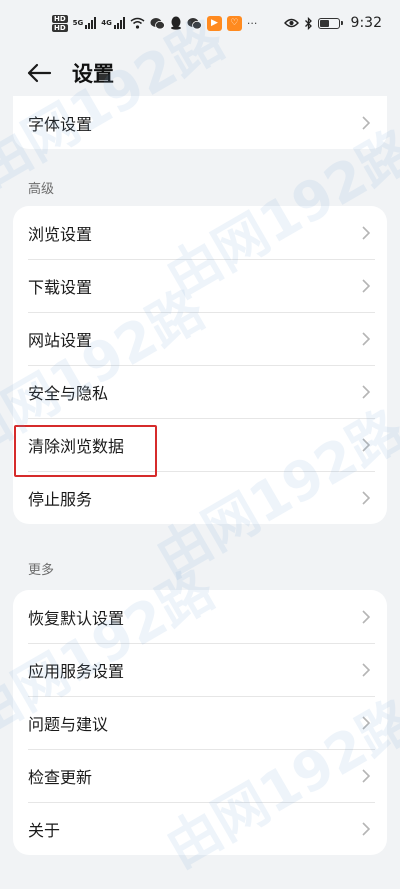 The width and height of the screenshot is (400, 889). What do you see at coordinates (41, 570) in the screenshot?
I see `section-header-more: 更多` at bounding box center [41, 570].